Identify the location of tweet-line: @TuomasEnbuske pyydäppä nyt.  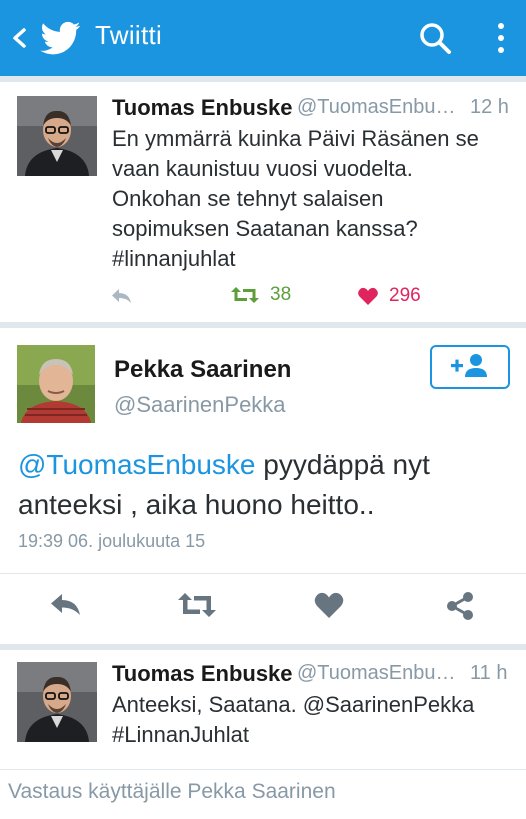
(258, 465).